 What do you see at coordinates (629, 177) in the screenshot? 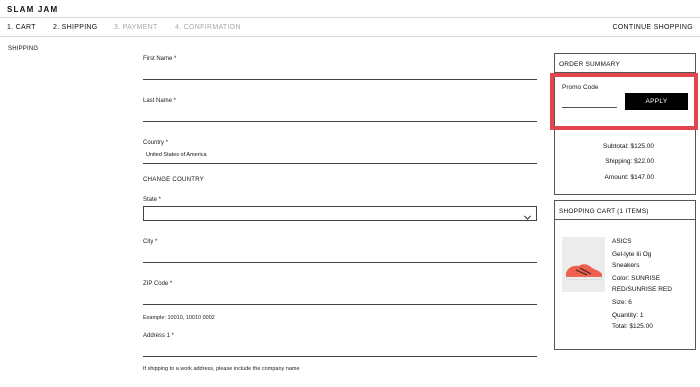
I see `amount-text: Amount: $147.00` at bounding box center [629, 177].